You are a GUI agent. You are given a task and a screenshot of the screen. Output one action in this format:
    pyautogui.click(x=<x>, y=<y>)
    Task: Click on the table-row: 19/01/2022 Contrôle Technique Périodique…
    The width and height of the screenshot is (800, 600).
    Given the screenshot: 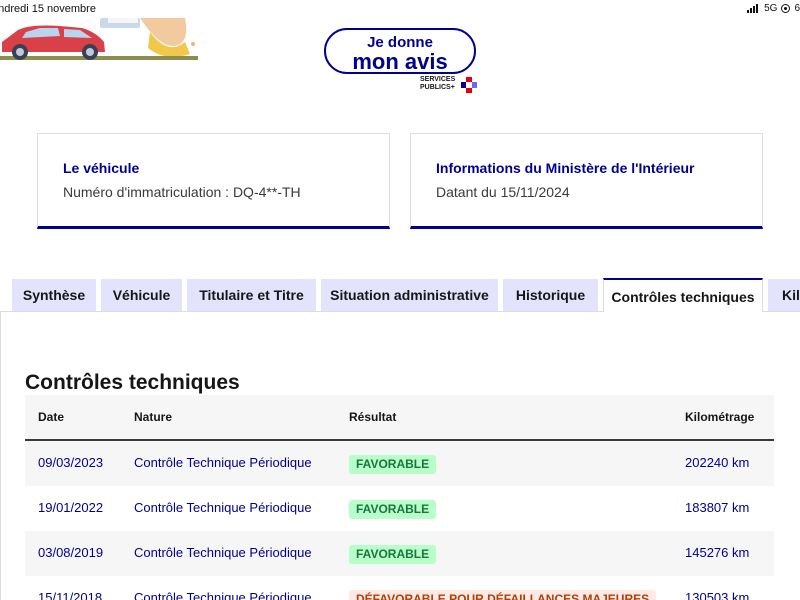 What is the action you would take?
    pyautogui.click(x=399, y=508)
    